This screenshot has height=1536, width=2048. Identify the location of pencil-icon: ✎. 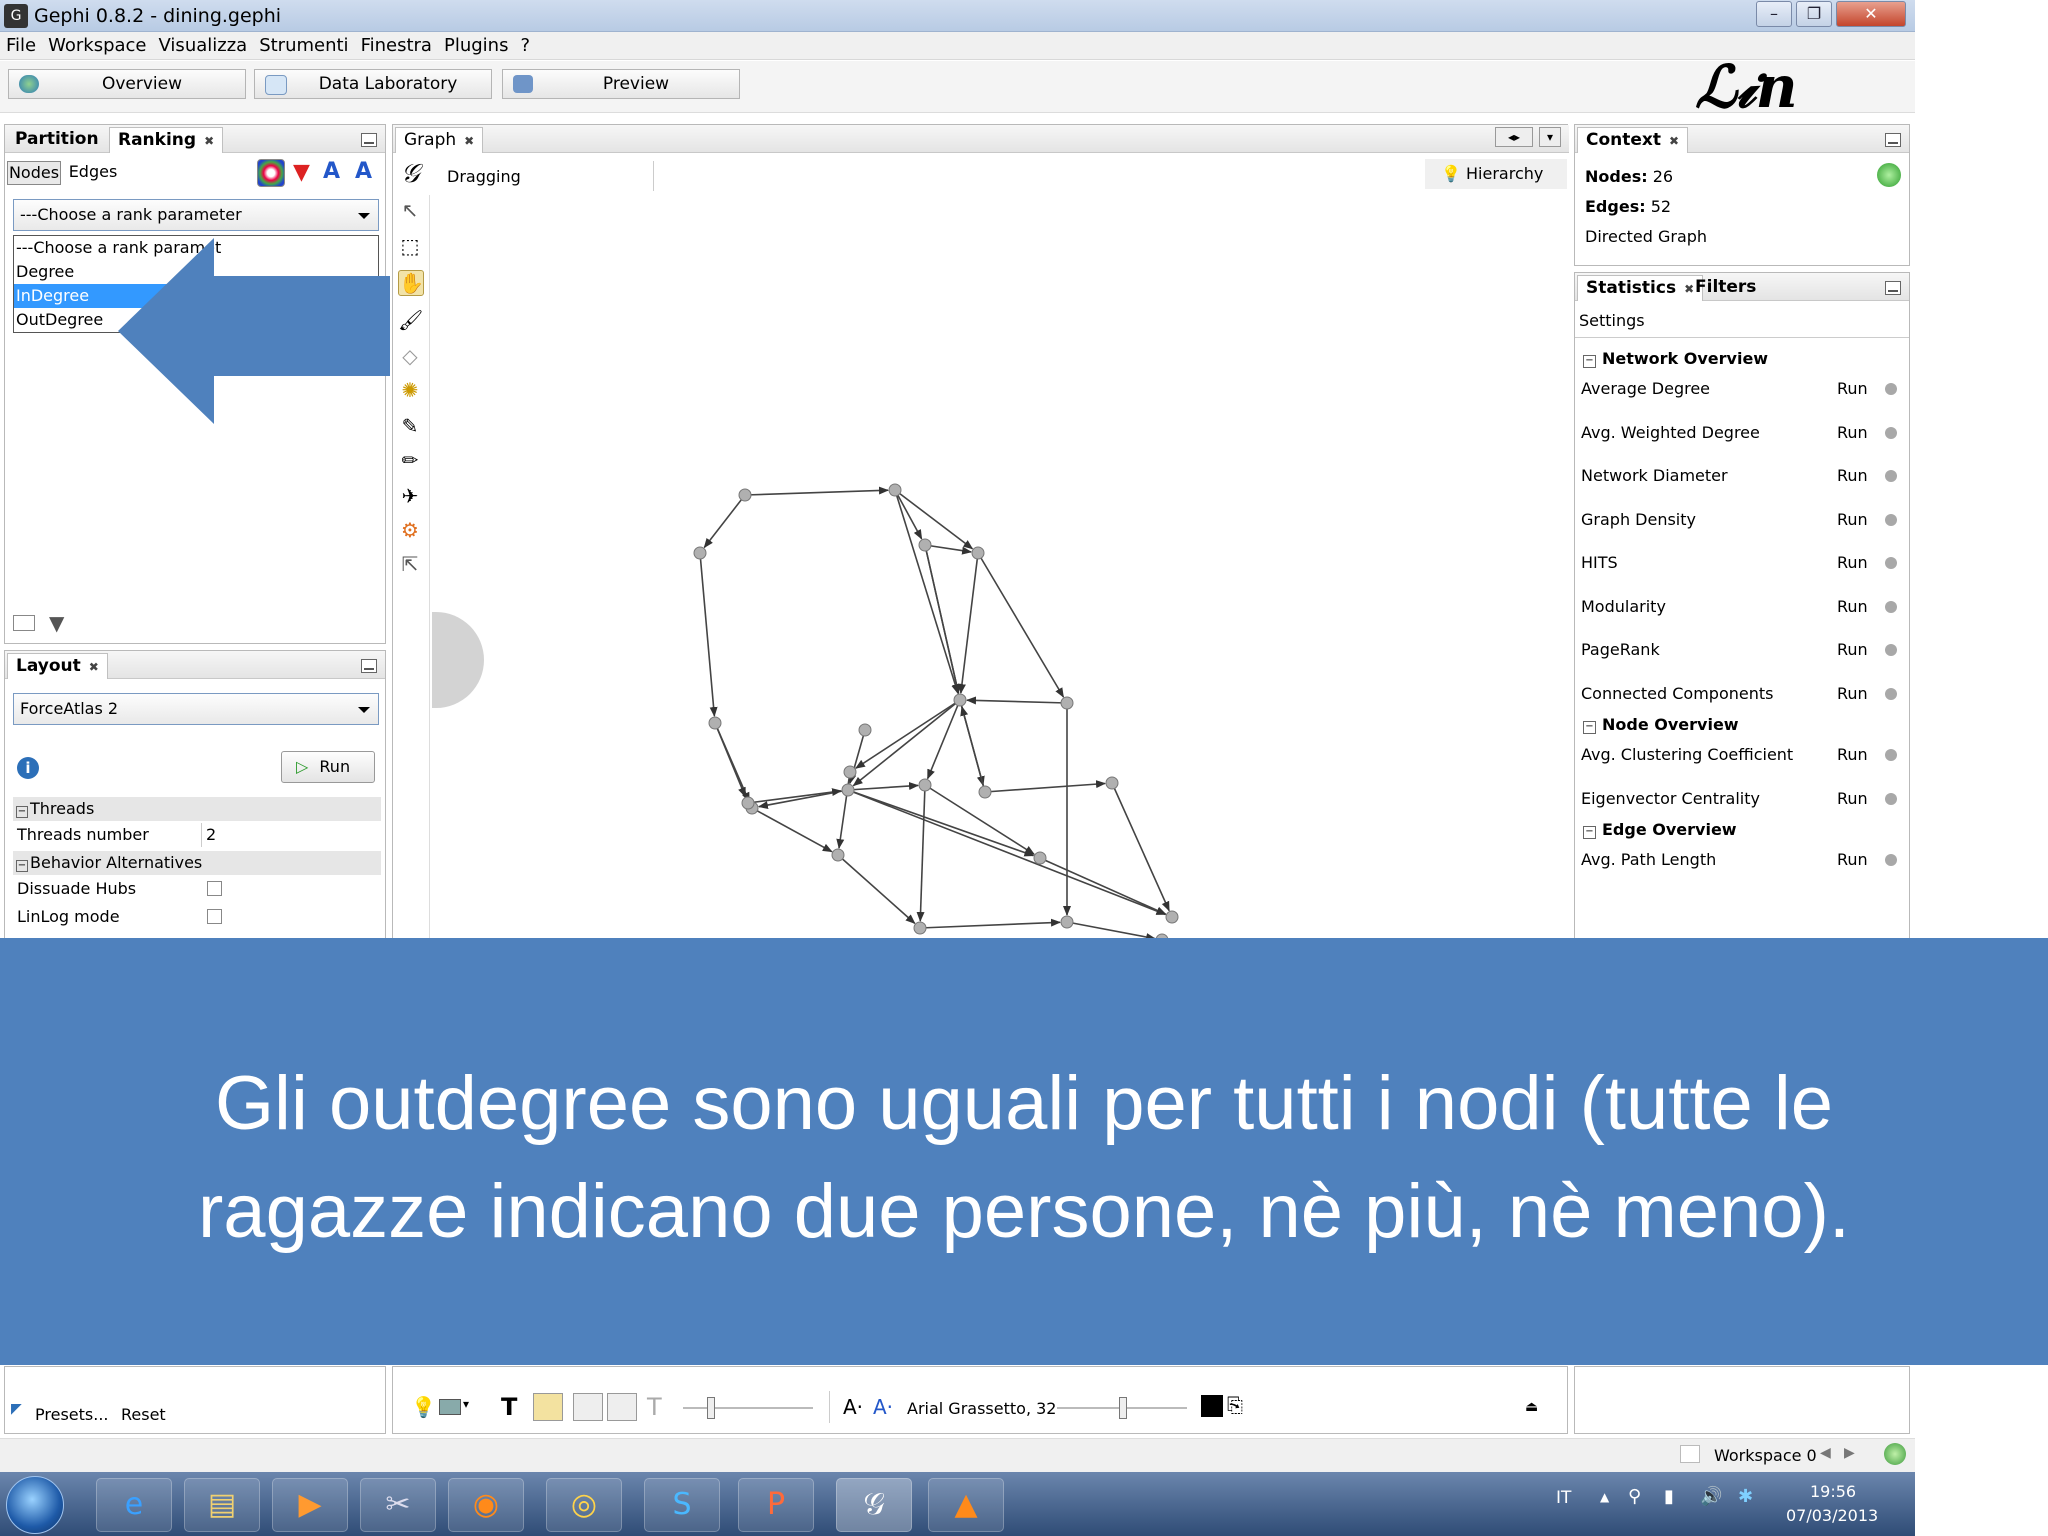
(410, 426).